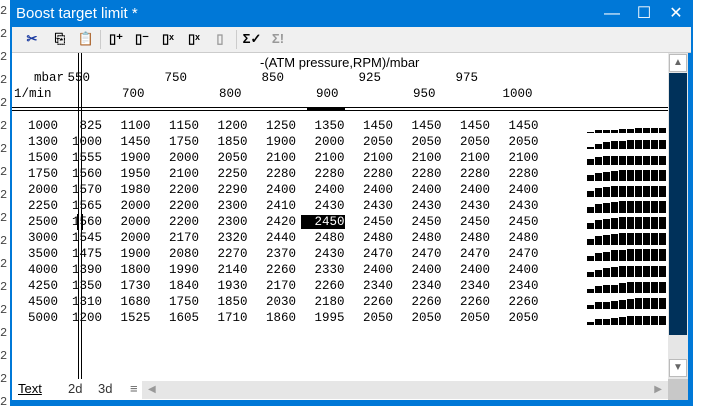 This screenshot has width=703, height=406. What do you see at coordinates (676, 14) in the screenshot?
I see `close-button: ✕` at bounding box center [676, 14].